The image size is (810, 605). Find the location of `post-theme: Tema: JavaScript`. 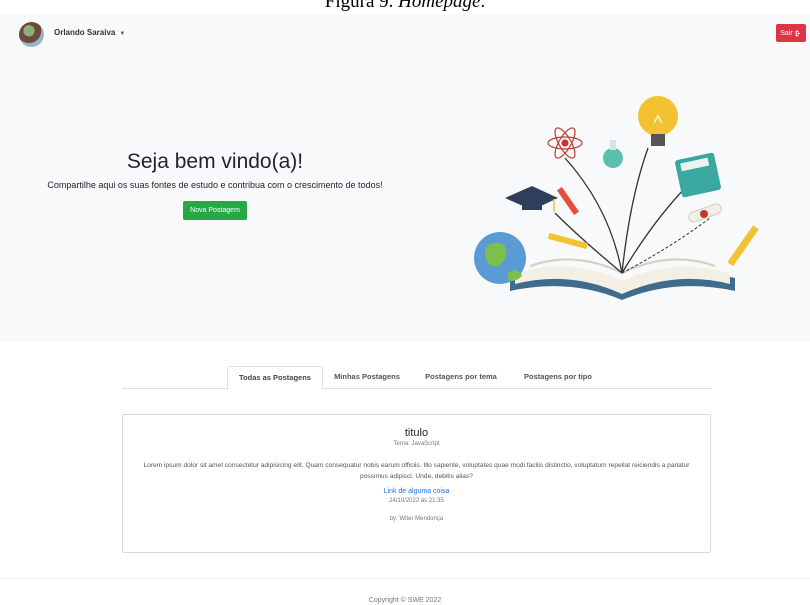

post-theme: Tema: JavaScript is located at coordinates (416, 444).